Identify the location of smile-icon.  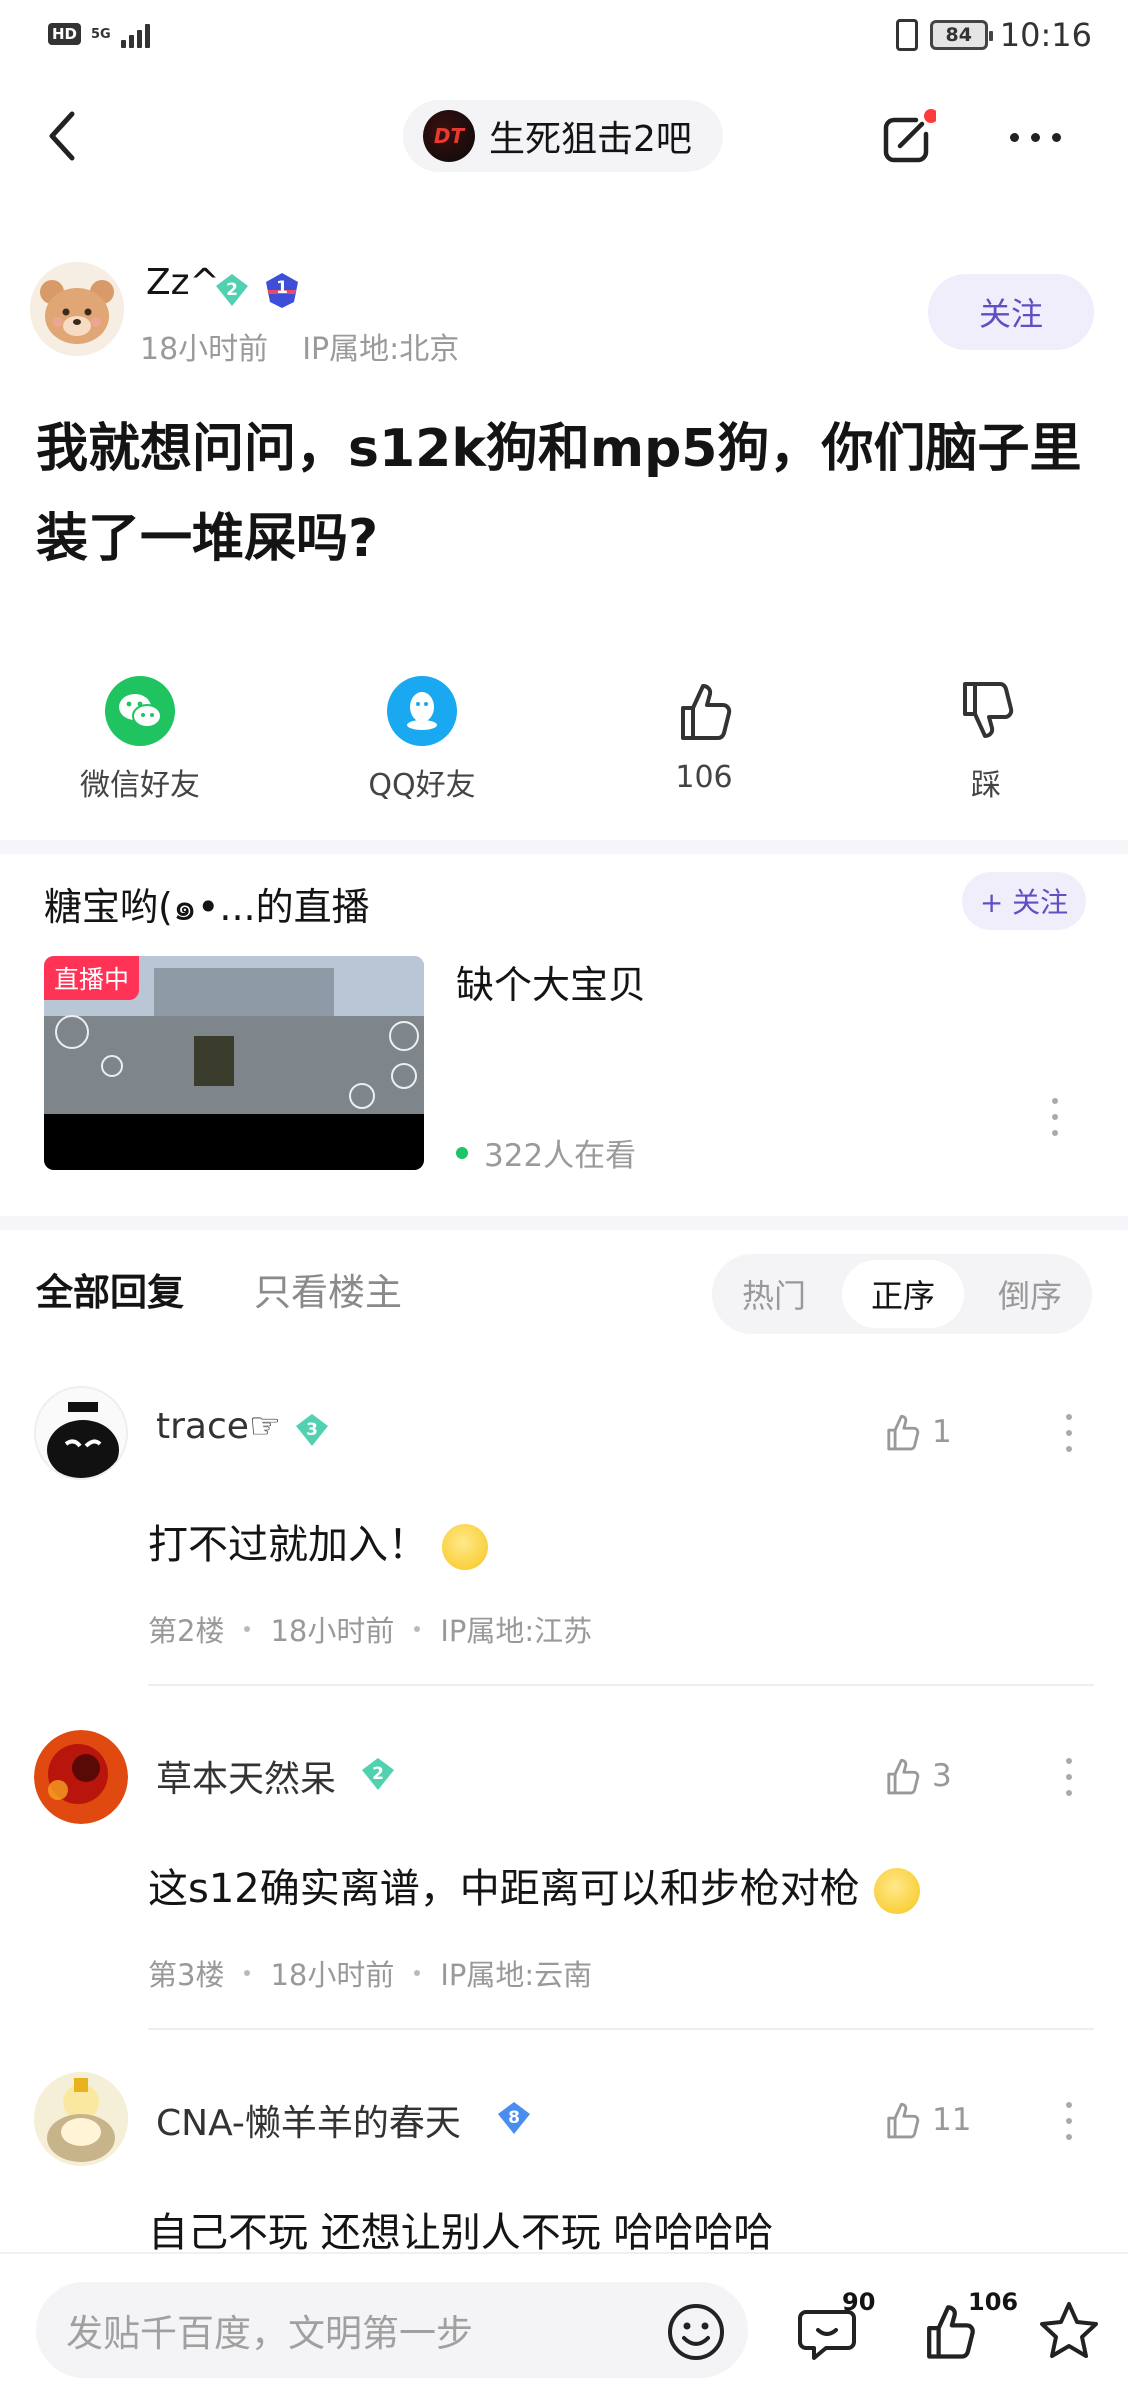
(696, 2332).